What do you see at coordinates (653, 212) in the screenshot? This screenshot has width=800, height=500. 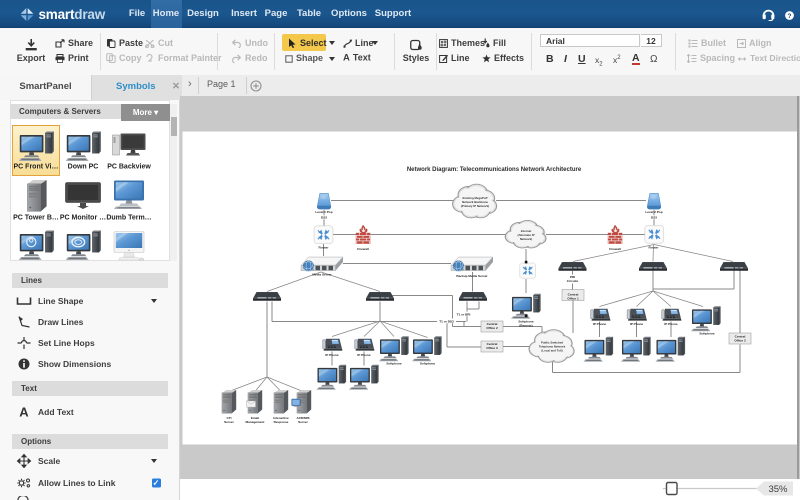 I see `svg-text: Level 2 Pop` at bounding box center [653, 212].